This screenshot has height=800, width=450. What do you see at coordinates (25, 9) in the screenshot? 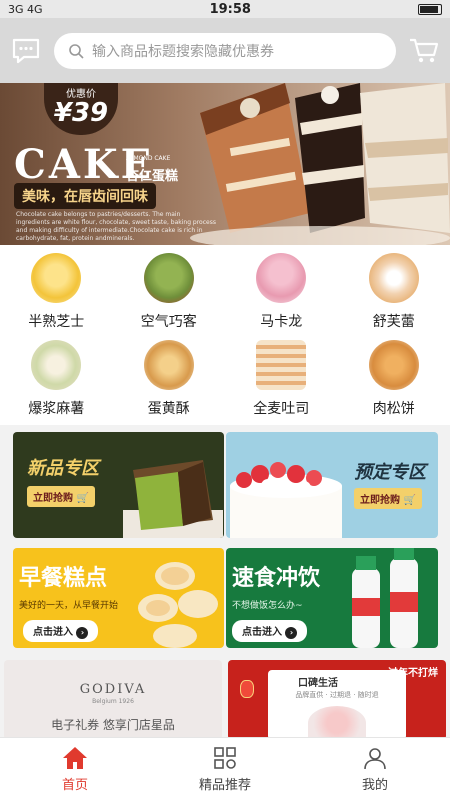
I see `signal-indicator: 3G 4G` at bounding box center [25, 9].